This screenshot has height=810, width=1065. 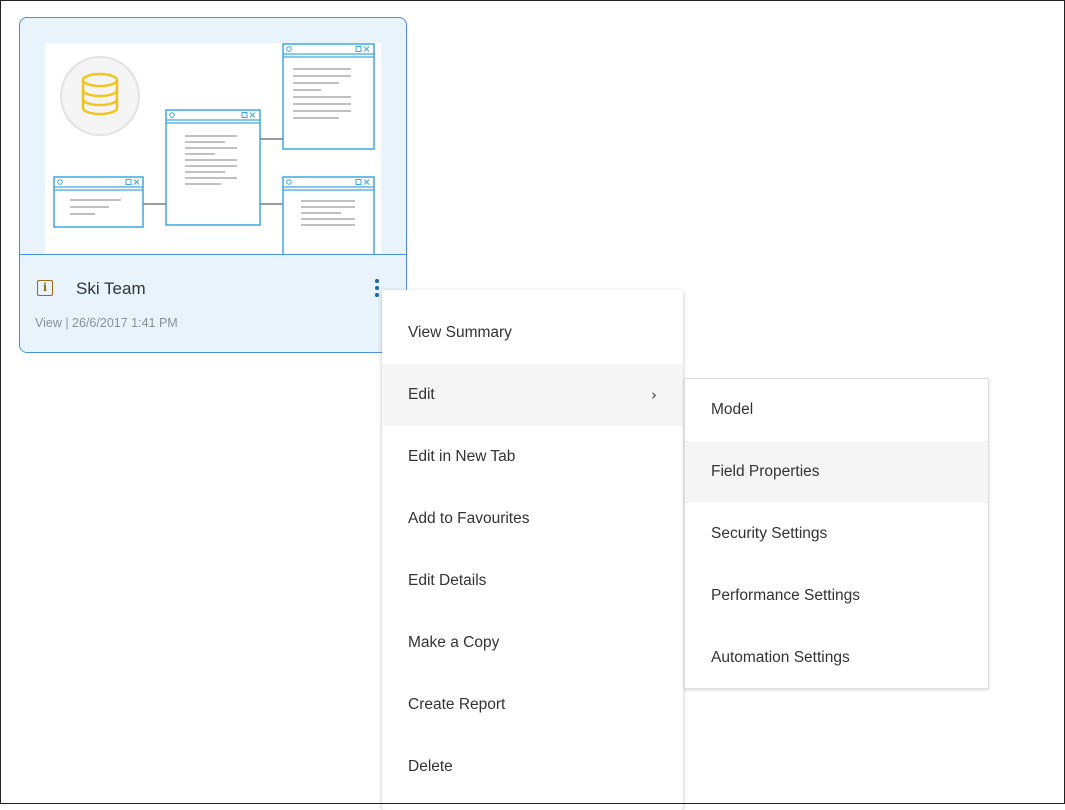 I want to click on card-meta: View | 26/6/2017 1:41 PM, so click(x=106, y=323).